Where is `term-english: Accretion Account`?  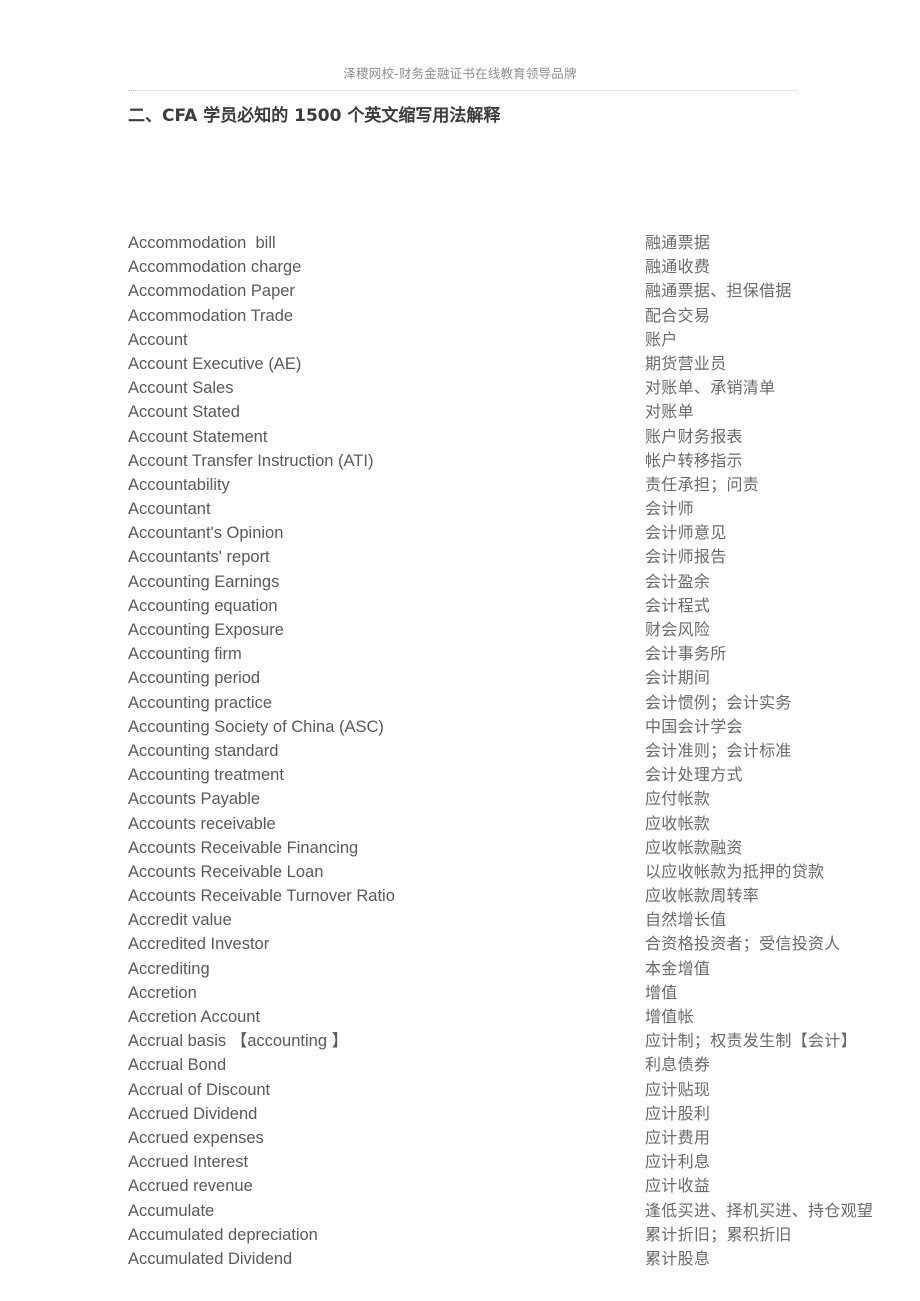 term-english: Accretion Account is located at coordinates (194, 1017).